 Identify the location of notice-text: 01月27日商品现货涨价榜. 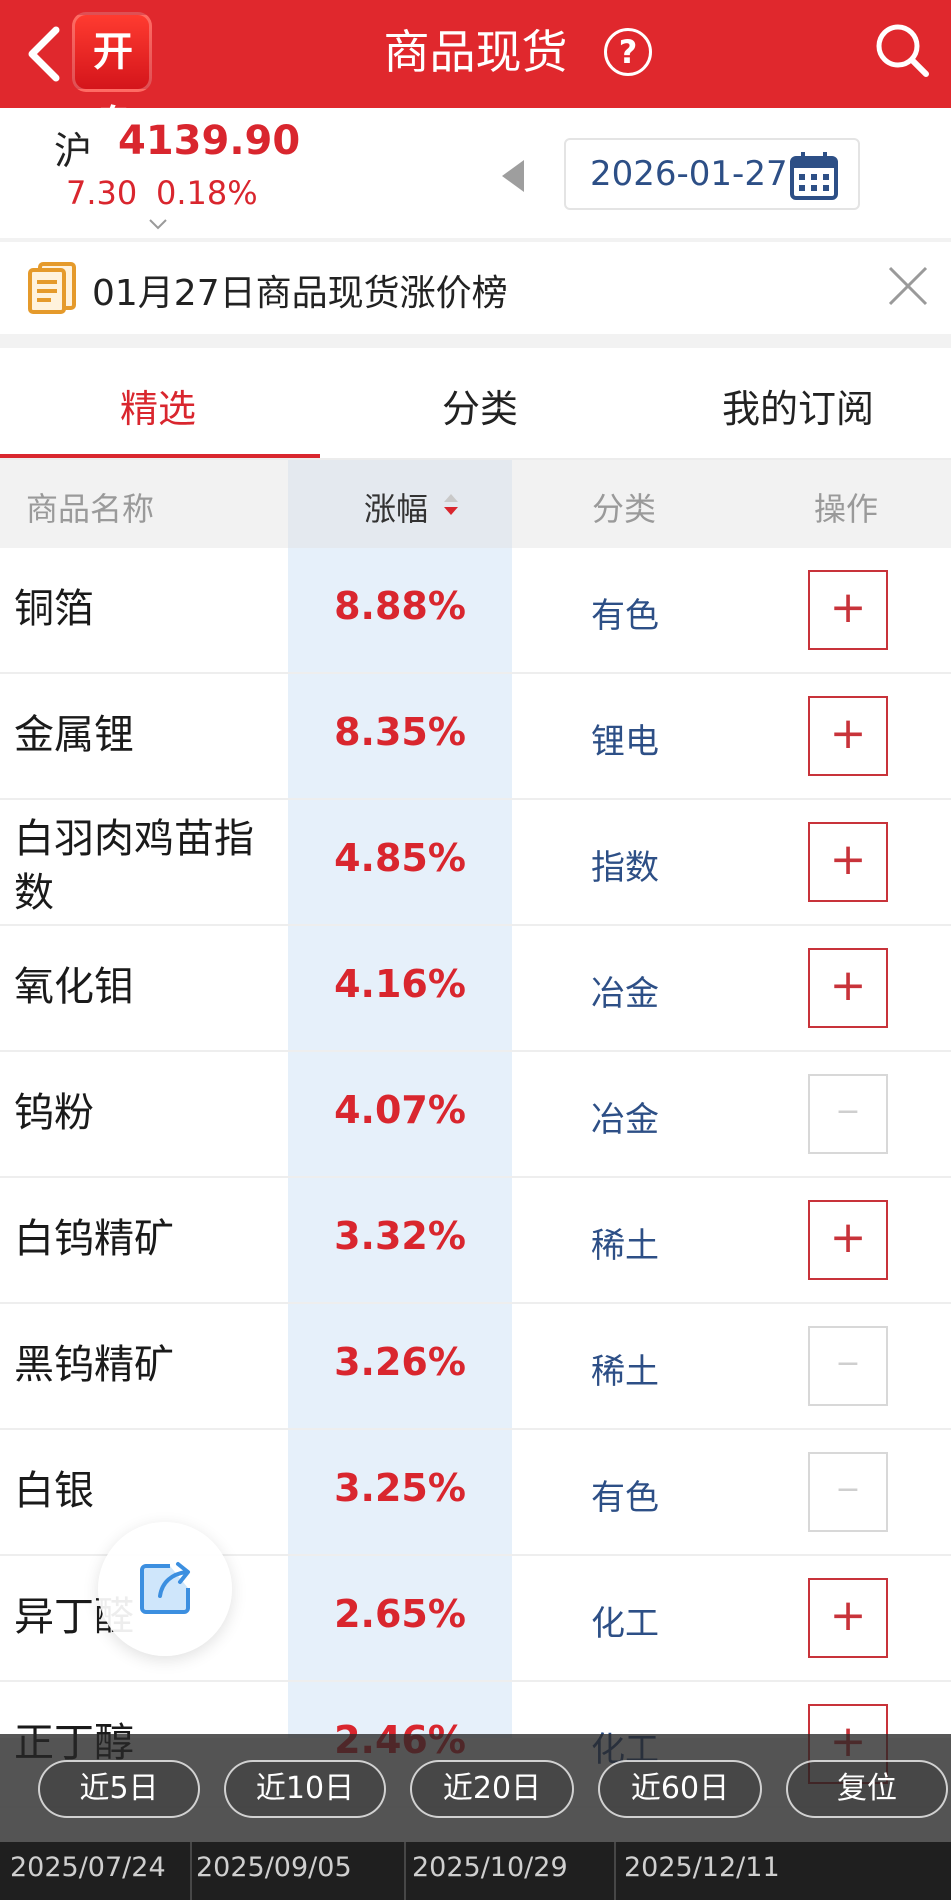
(300, 293).